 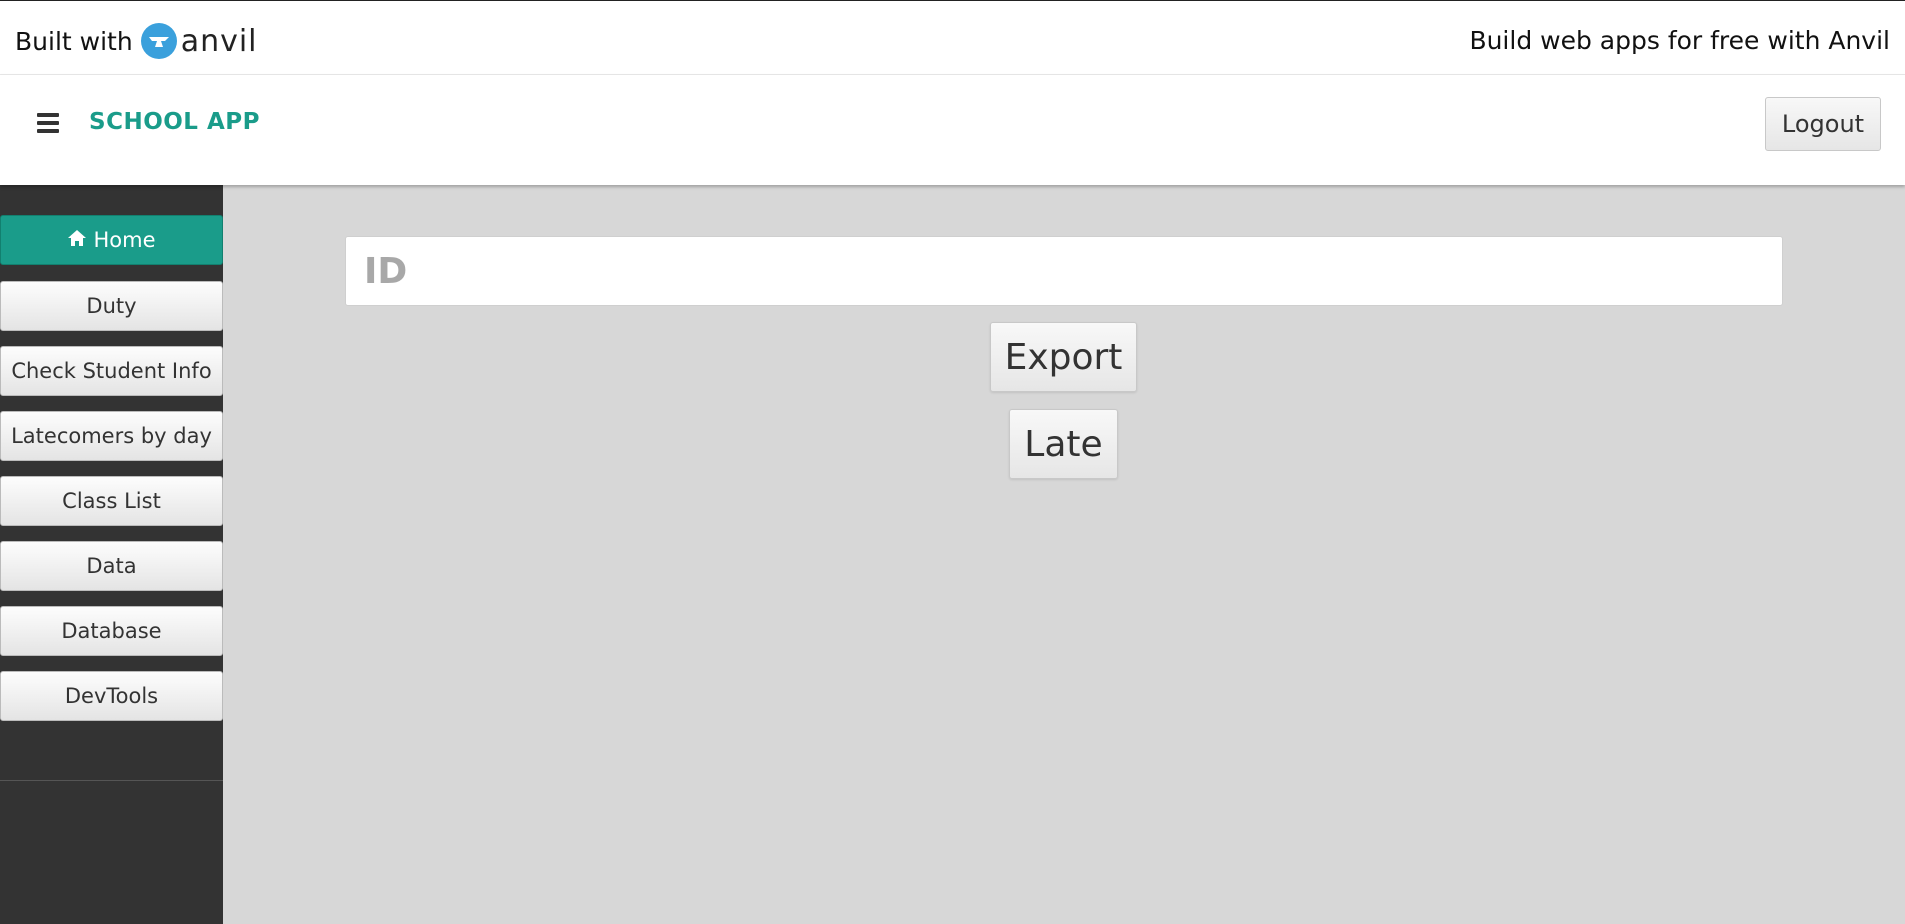 What do you see at coordinates (1063, 357) in the screenshot?
I see `export-button: Export` at bounding box center [1063, 357].